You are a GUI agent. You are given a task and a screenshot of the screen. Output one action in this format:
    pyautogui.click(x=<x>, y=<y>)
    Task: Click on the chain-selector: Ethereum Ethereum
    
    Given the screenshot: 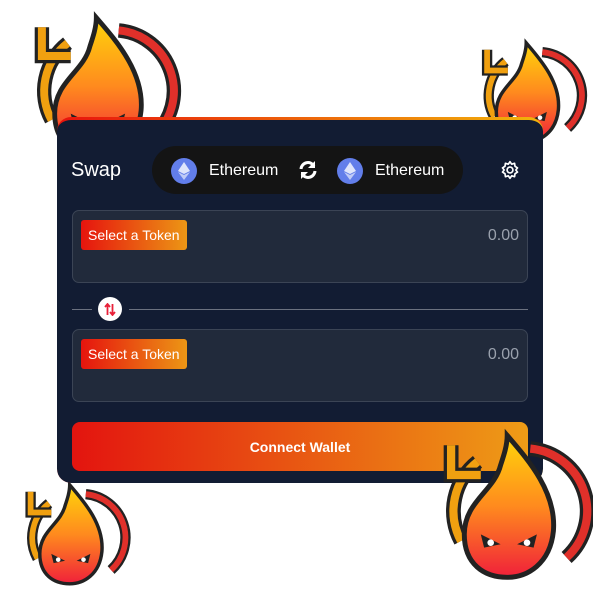 What is the action you would take?
    pyautogui.click(x=307, y=170)
    